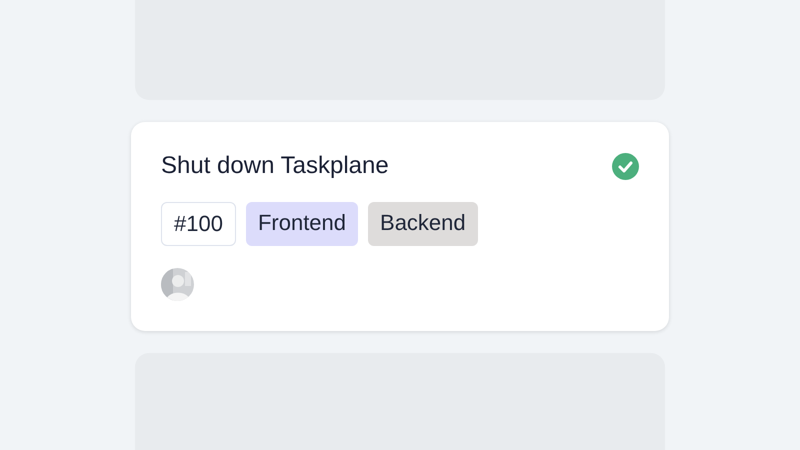 The height and width of the screenshot is (450, 800). I want to click on task-id: #100, so click(198, 224).